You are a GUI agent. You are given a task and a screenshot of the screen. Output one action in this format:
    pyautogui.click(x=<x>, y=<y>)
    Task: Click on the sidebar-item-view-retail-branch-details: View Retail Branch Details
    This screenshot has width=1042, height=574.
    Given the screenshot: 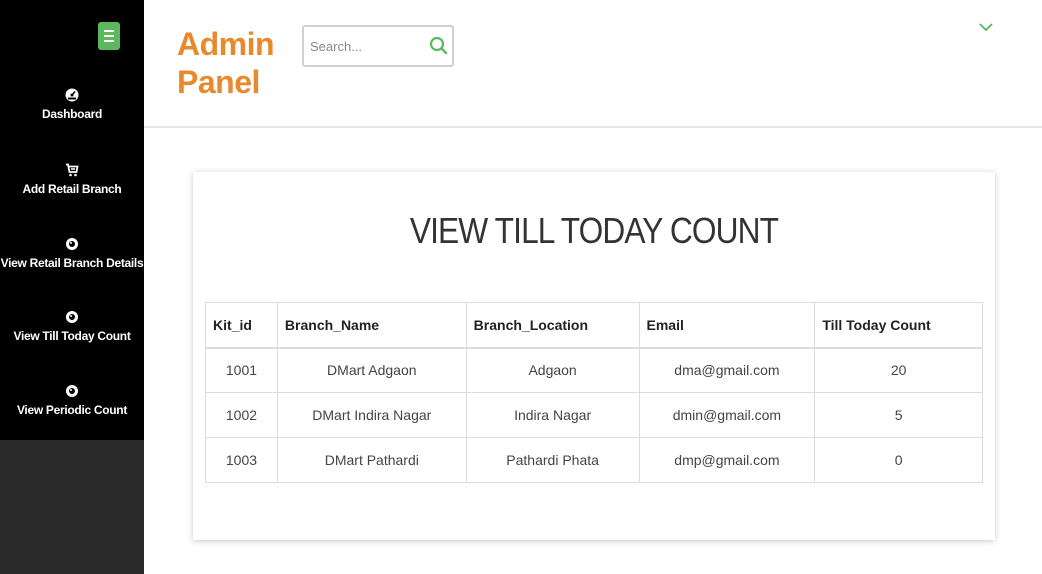 What is the action you would take?
    pyautogui.click(x=72, y=253)
    